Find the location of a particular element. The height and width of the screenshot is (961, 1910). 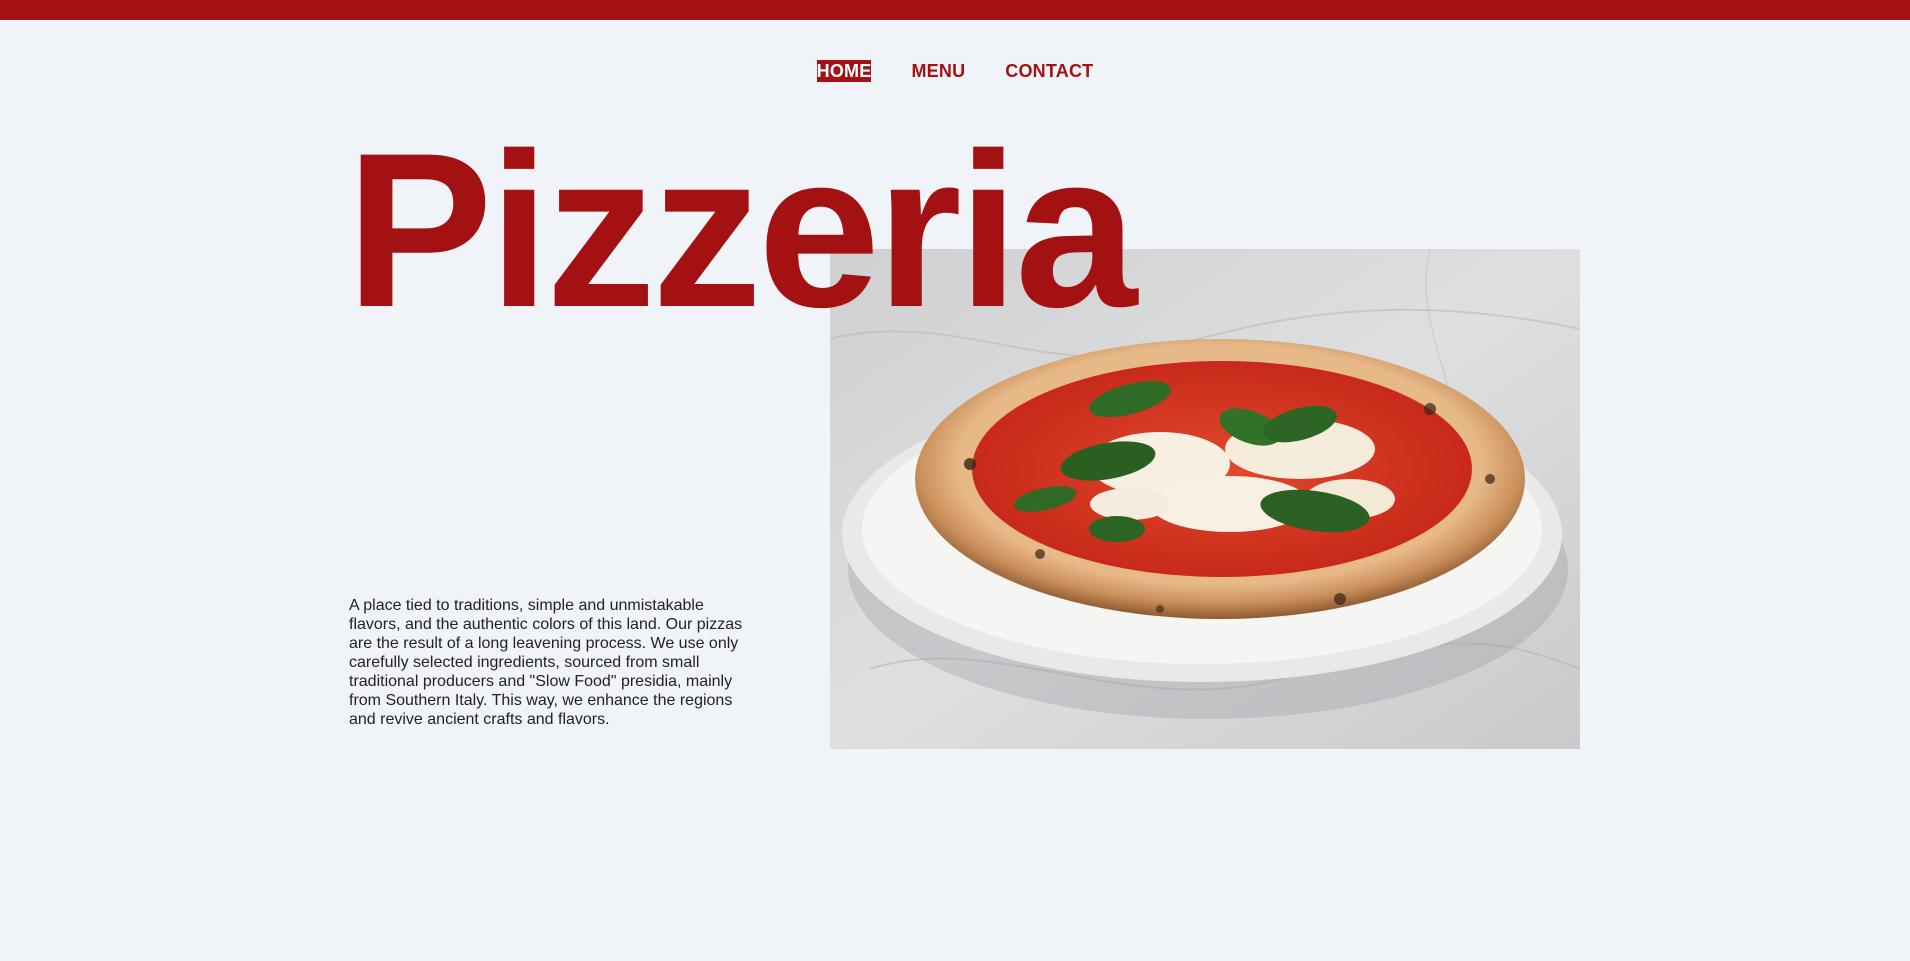

top-brand-bar is located at coordinates (955, 10).